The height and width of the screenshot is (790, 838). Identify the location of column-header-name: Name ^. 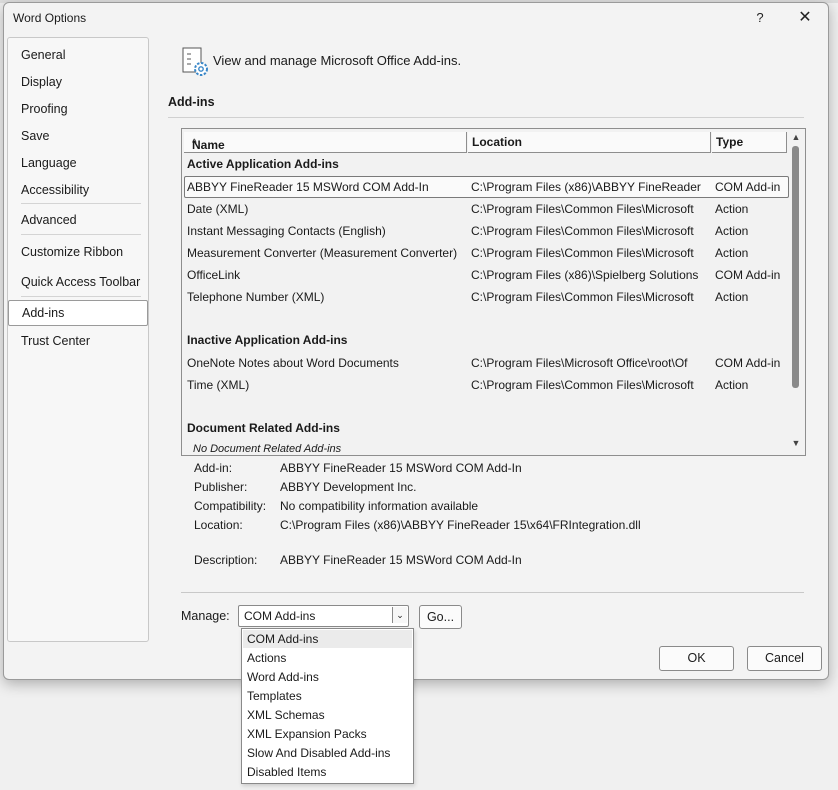
(325, 142).